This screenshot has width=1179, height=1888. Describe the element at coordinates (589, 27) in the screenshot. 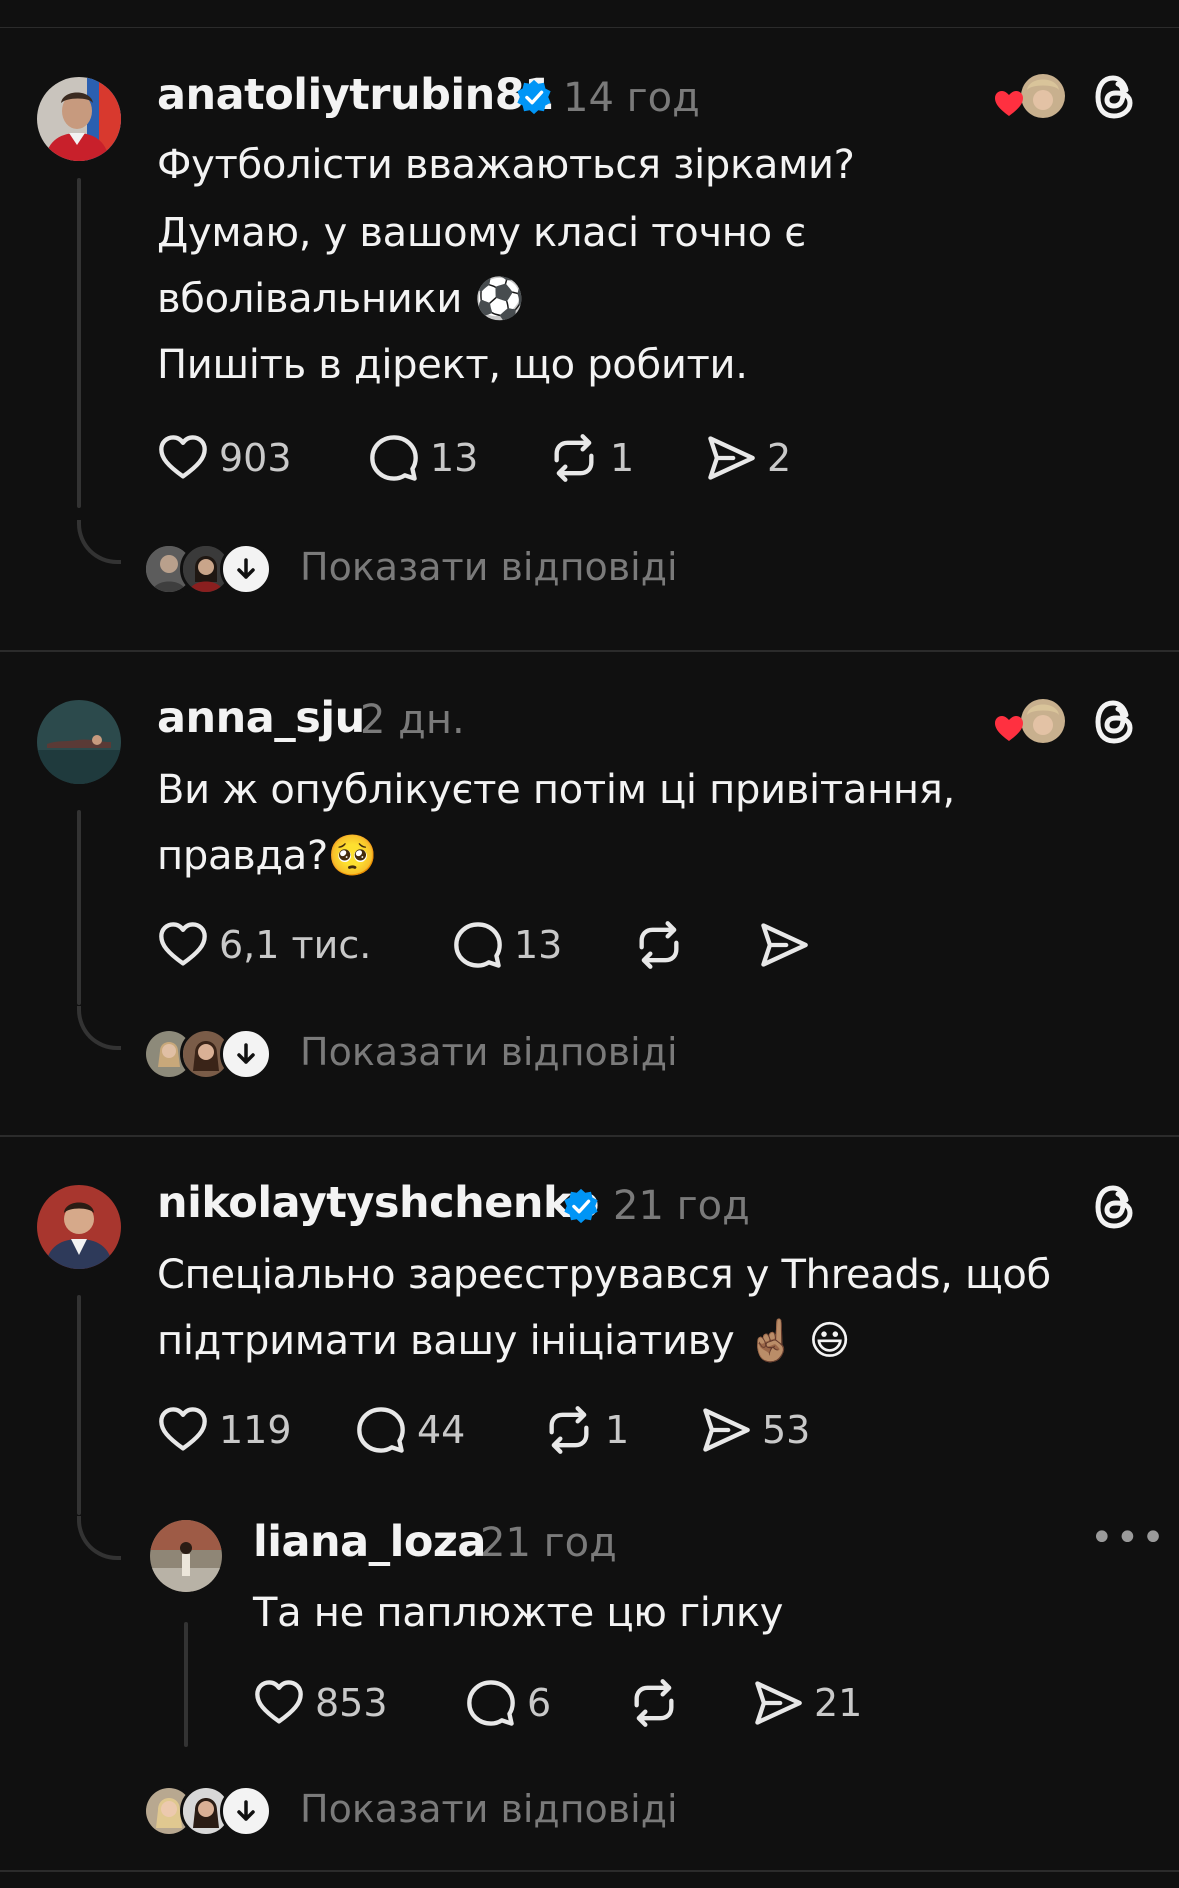

I see `top-divider` at that location.